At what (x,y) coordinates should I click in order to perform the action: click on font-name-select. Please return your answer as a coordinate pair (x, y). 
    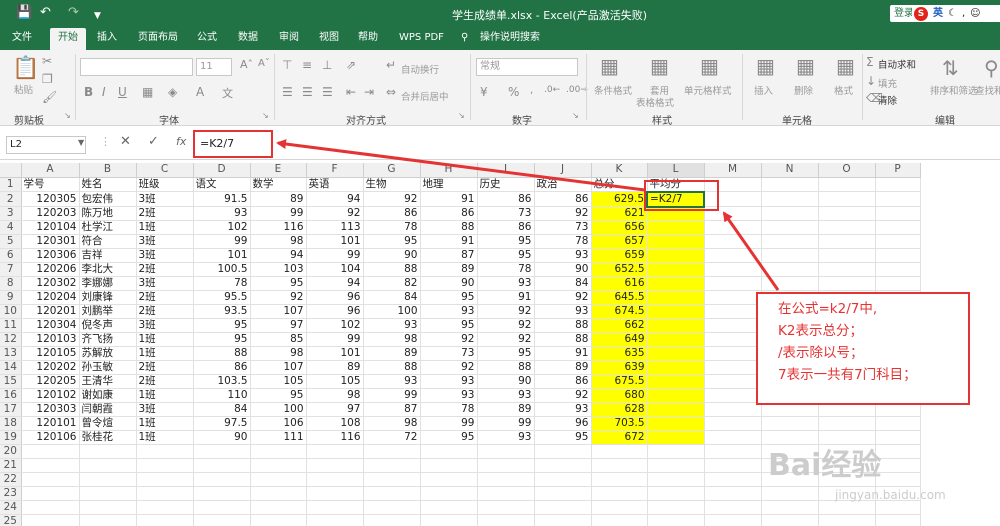
    Looking at the image, I should click on (136, 67).